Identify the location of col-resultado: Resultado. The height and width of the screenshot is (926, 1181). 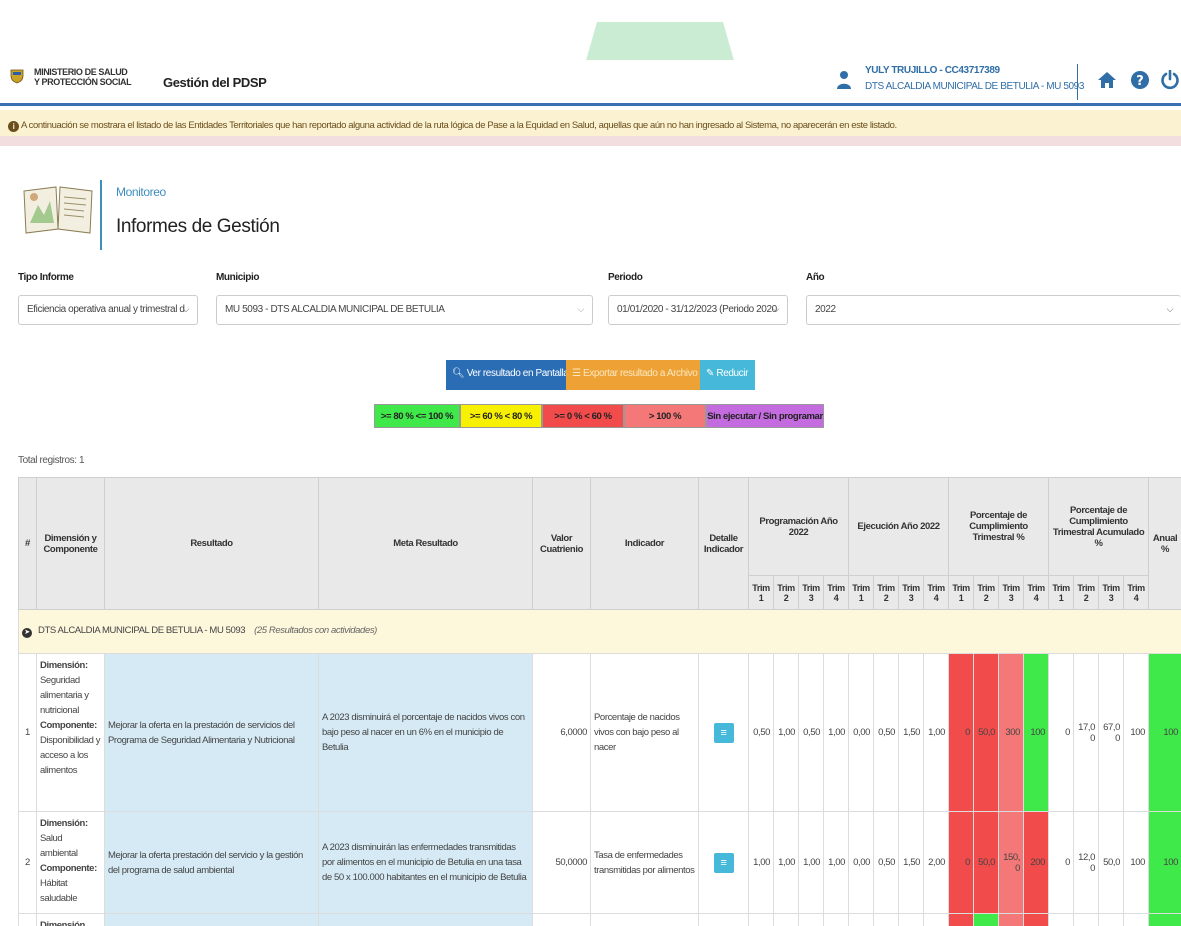
(211, 543).